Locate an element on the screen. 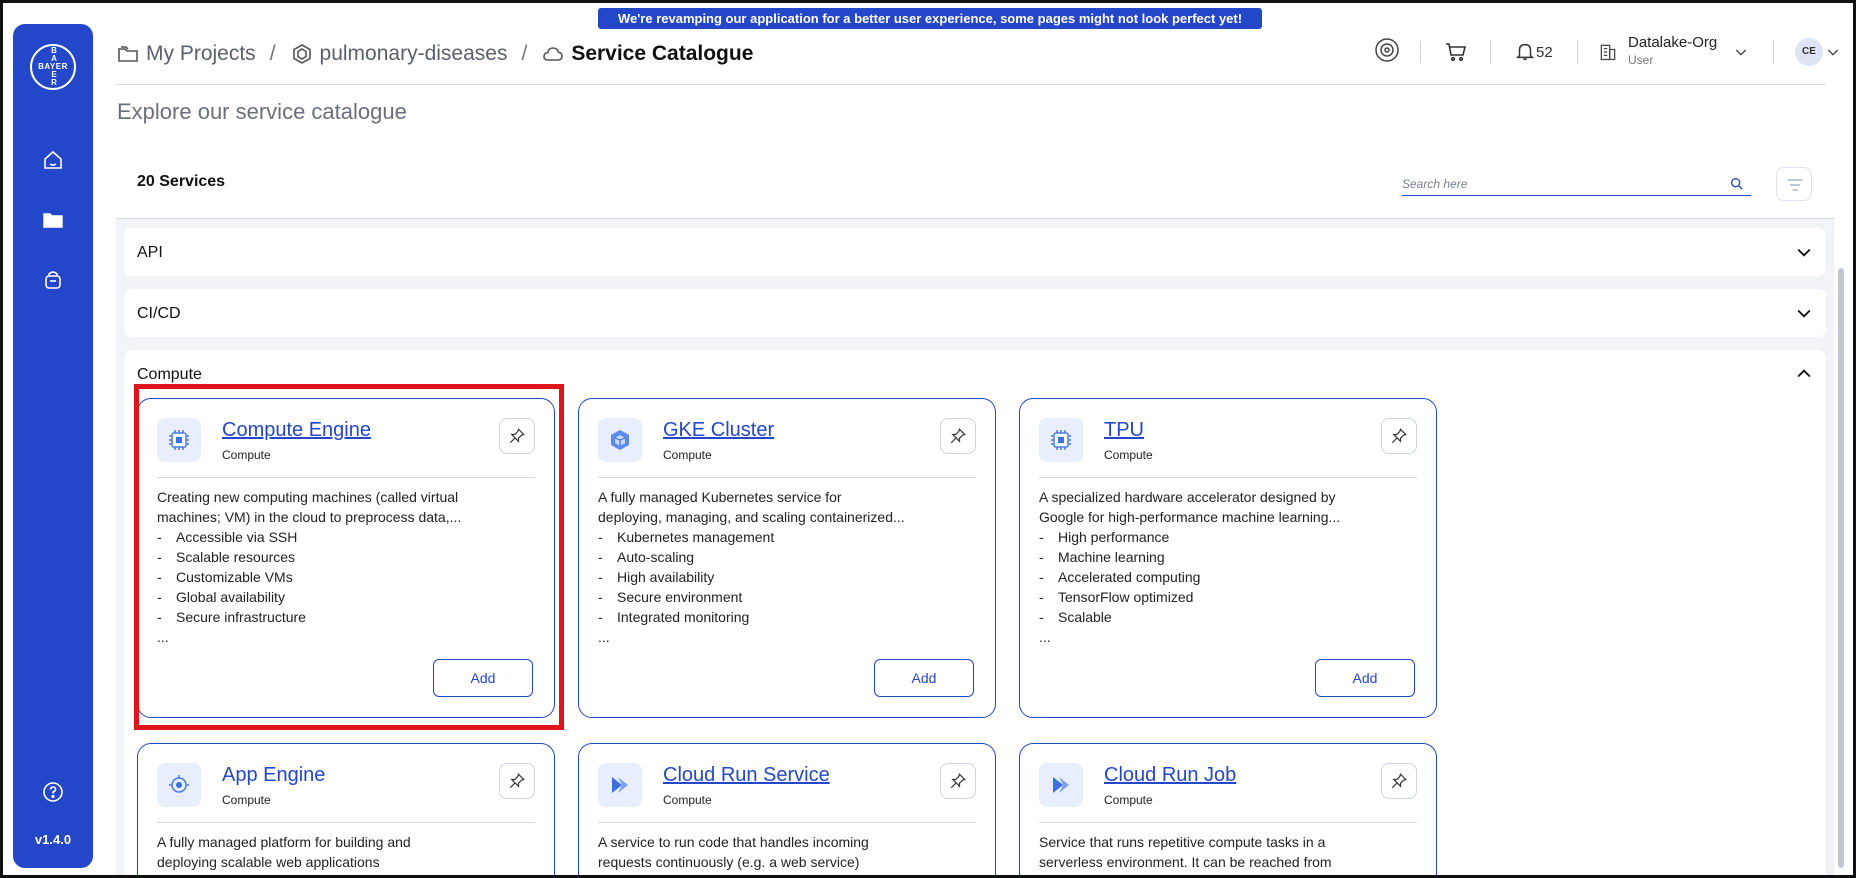 Image resolution: width=1856 pixels, height=878 pixels. card-title: App Engine is located at coordinates (273, 775).